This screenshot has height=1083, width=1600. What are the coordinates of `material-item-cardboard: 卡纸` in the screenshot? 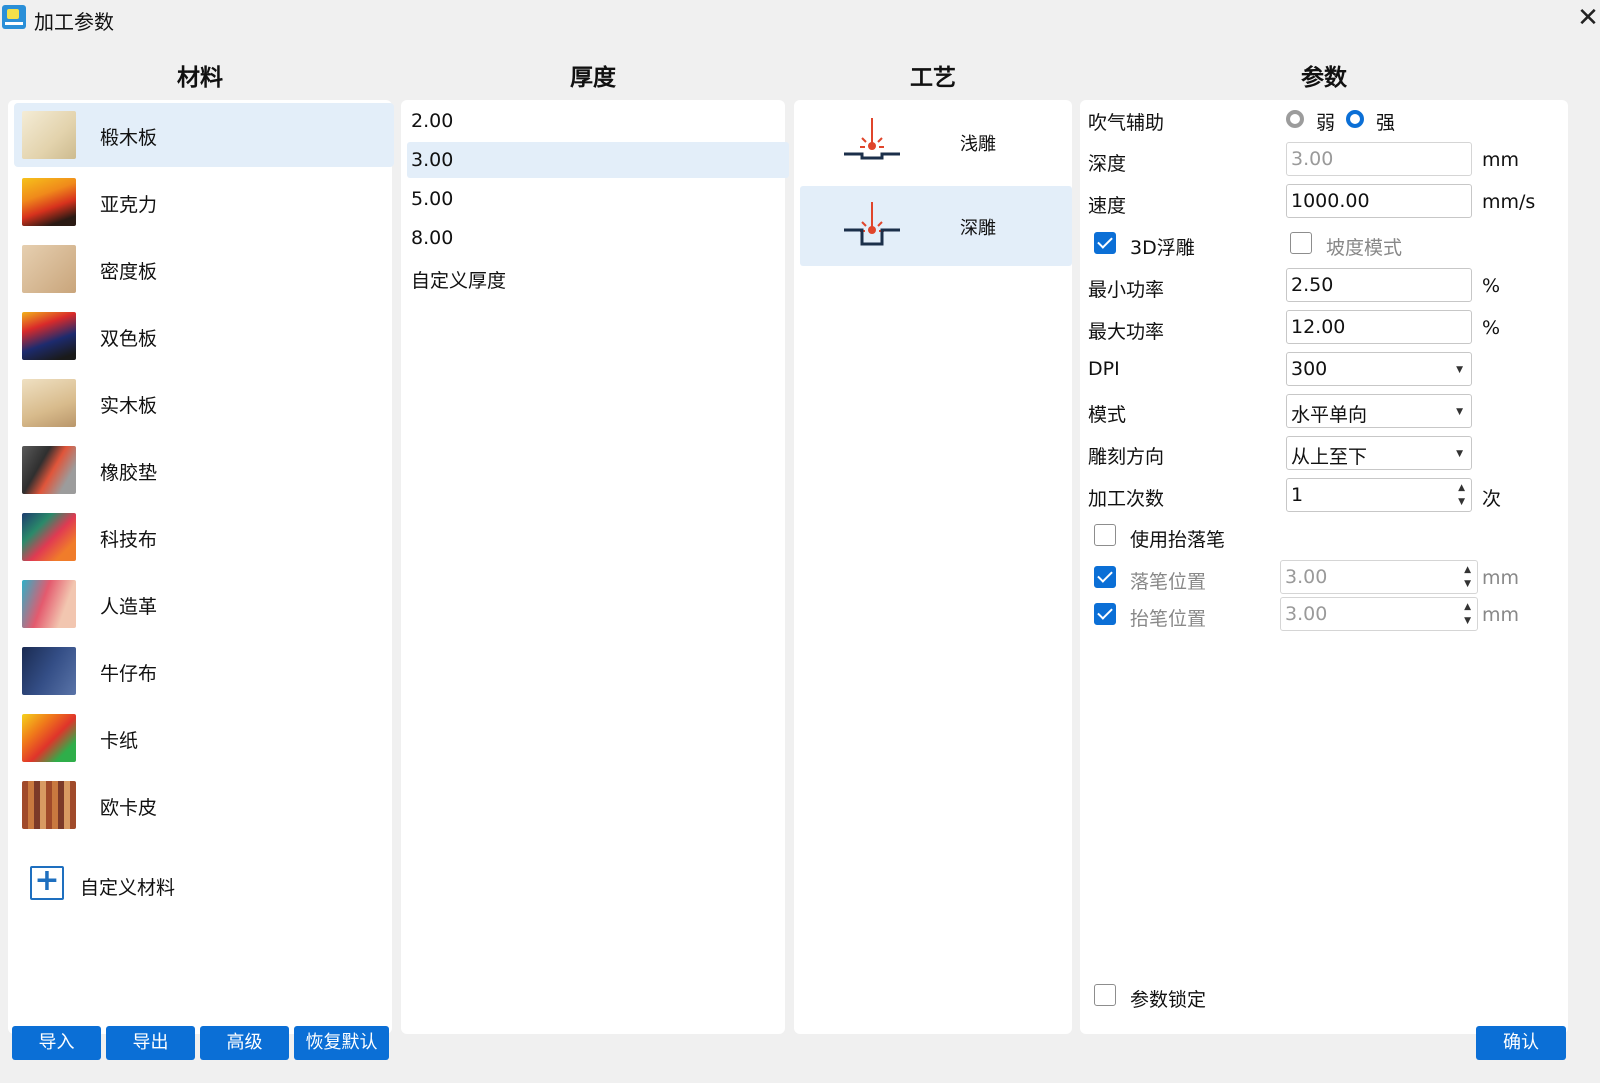 It's located at (204, 738).